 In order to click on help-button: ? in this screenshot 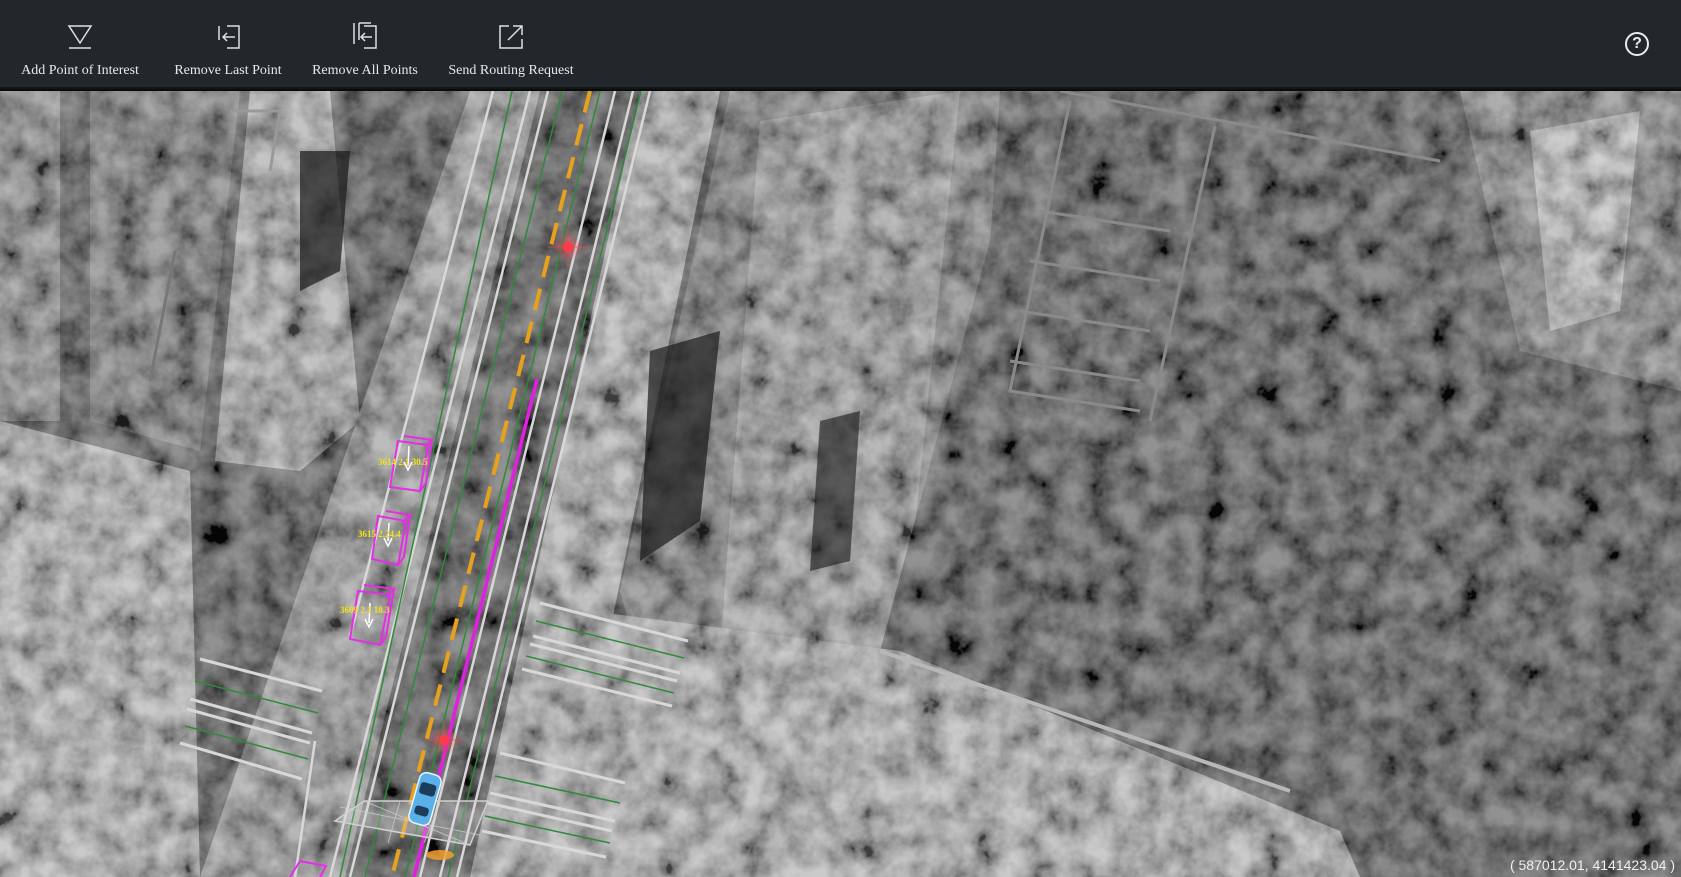, I will do `click(1637, 44)`.